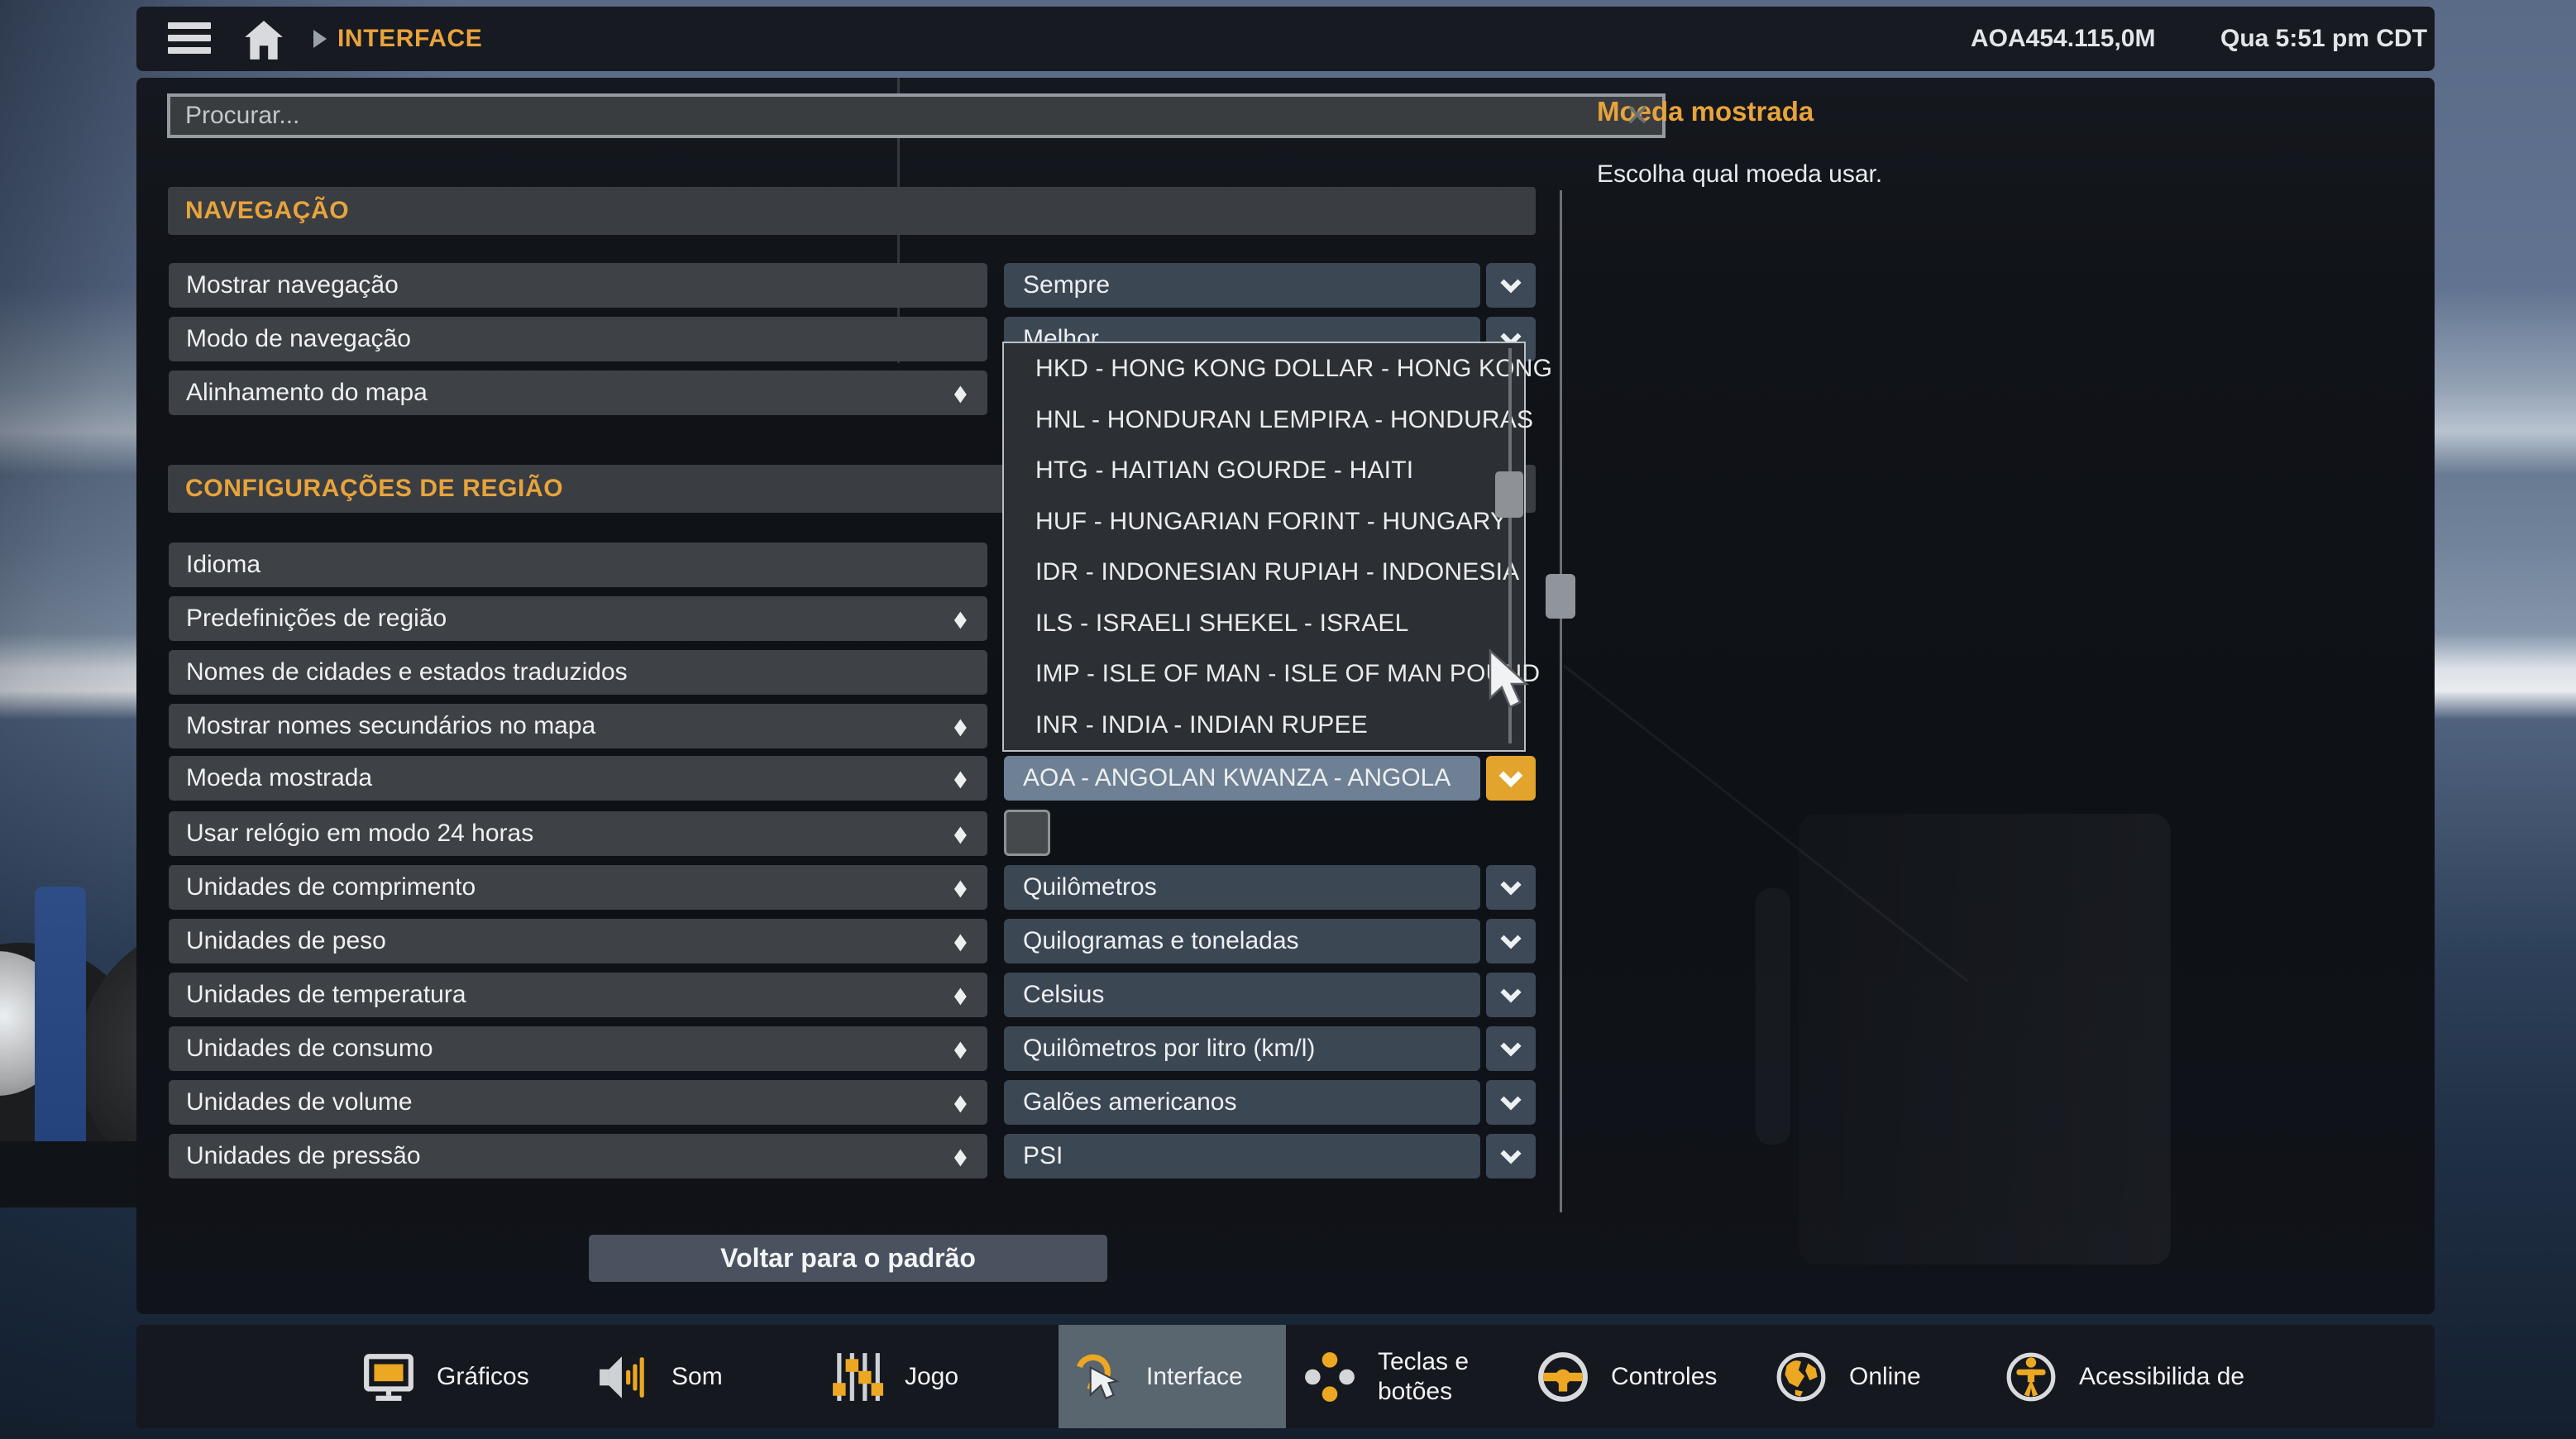 The height and width of the screenshot is (1439, 2576). What do you see at coordinates (1560, 596) in the screenshot?
I see `page-scrollbar-thumb` at bounding box center [1560, 596].